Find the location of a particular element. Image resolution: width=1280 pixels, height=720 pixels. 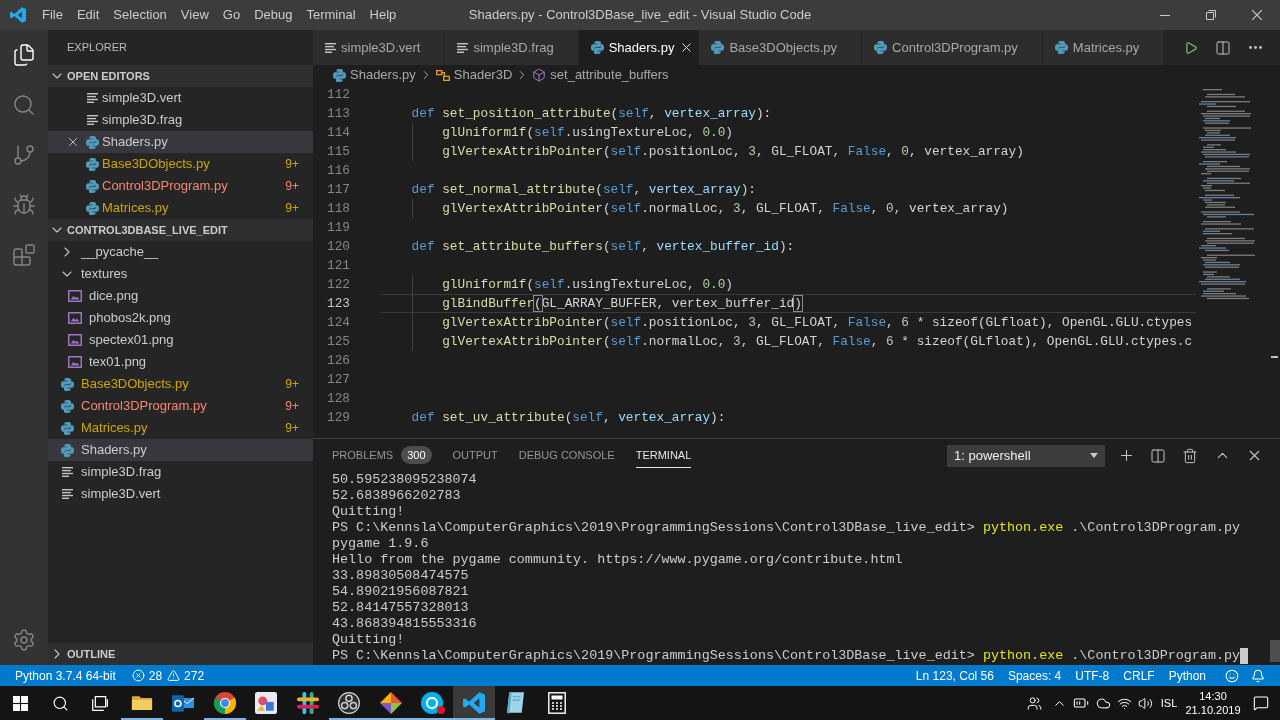

section-header: OUTLINE is located at coordinates (180, 654).